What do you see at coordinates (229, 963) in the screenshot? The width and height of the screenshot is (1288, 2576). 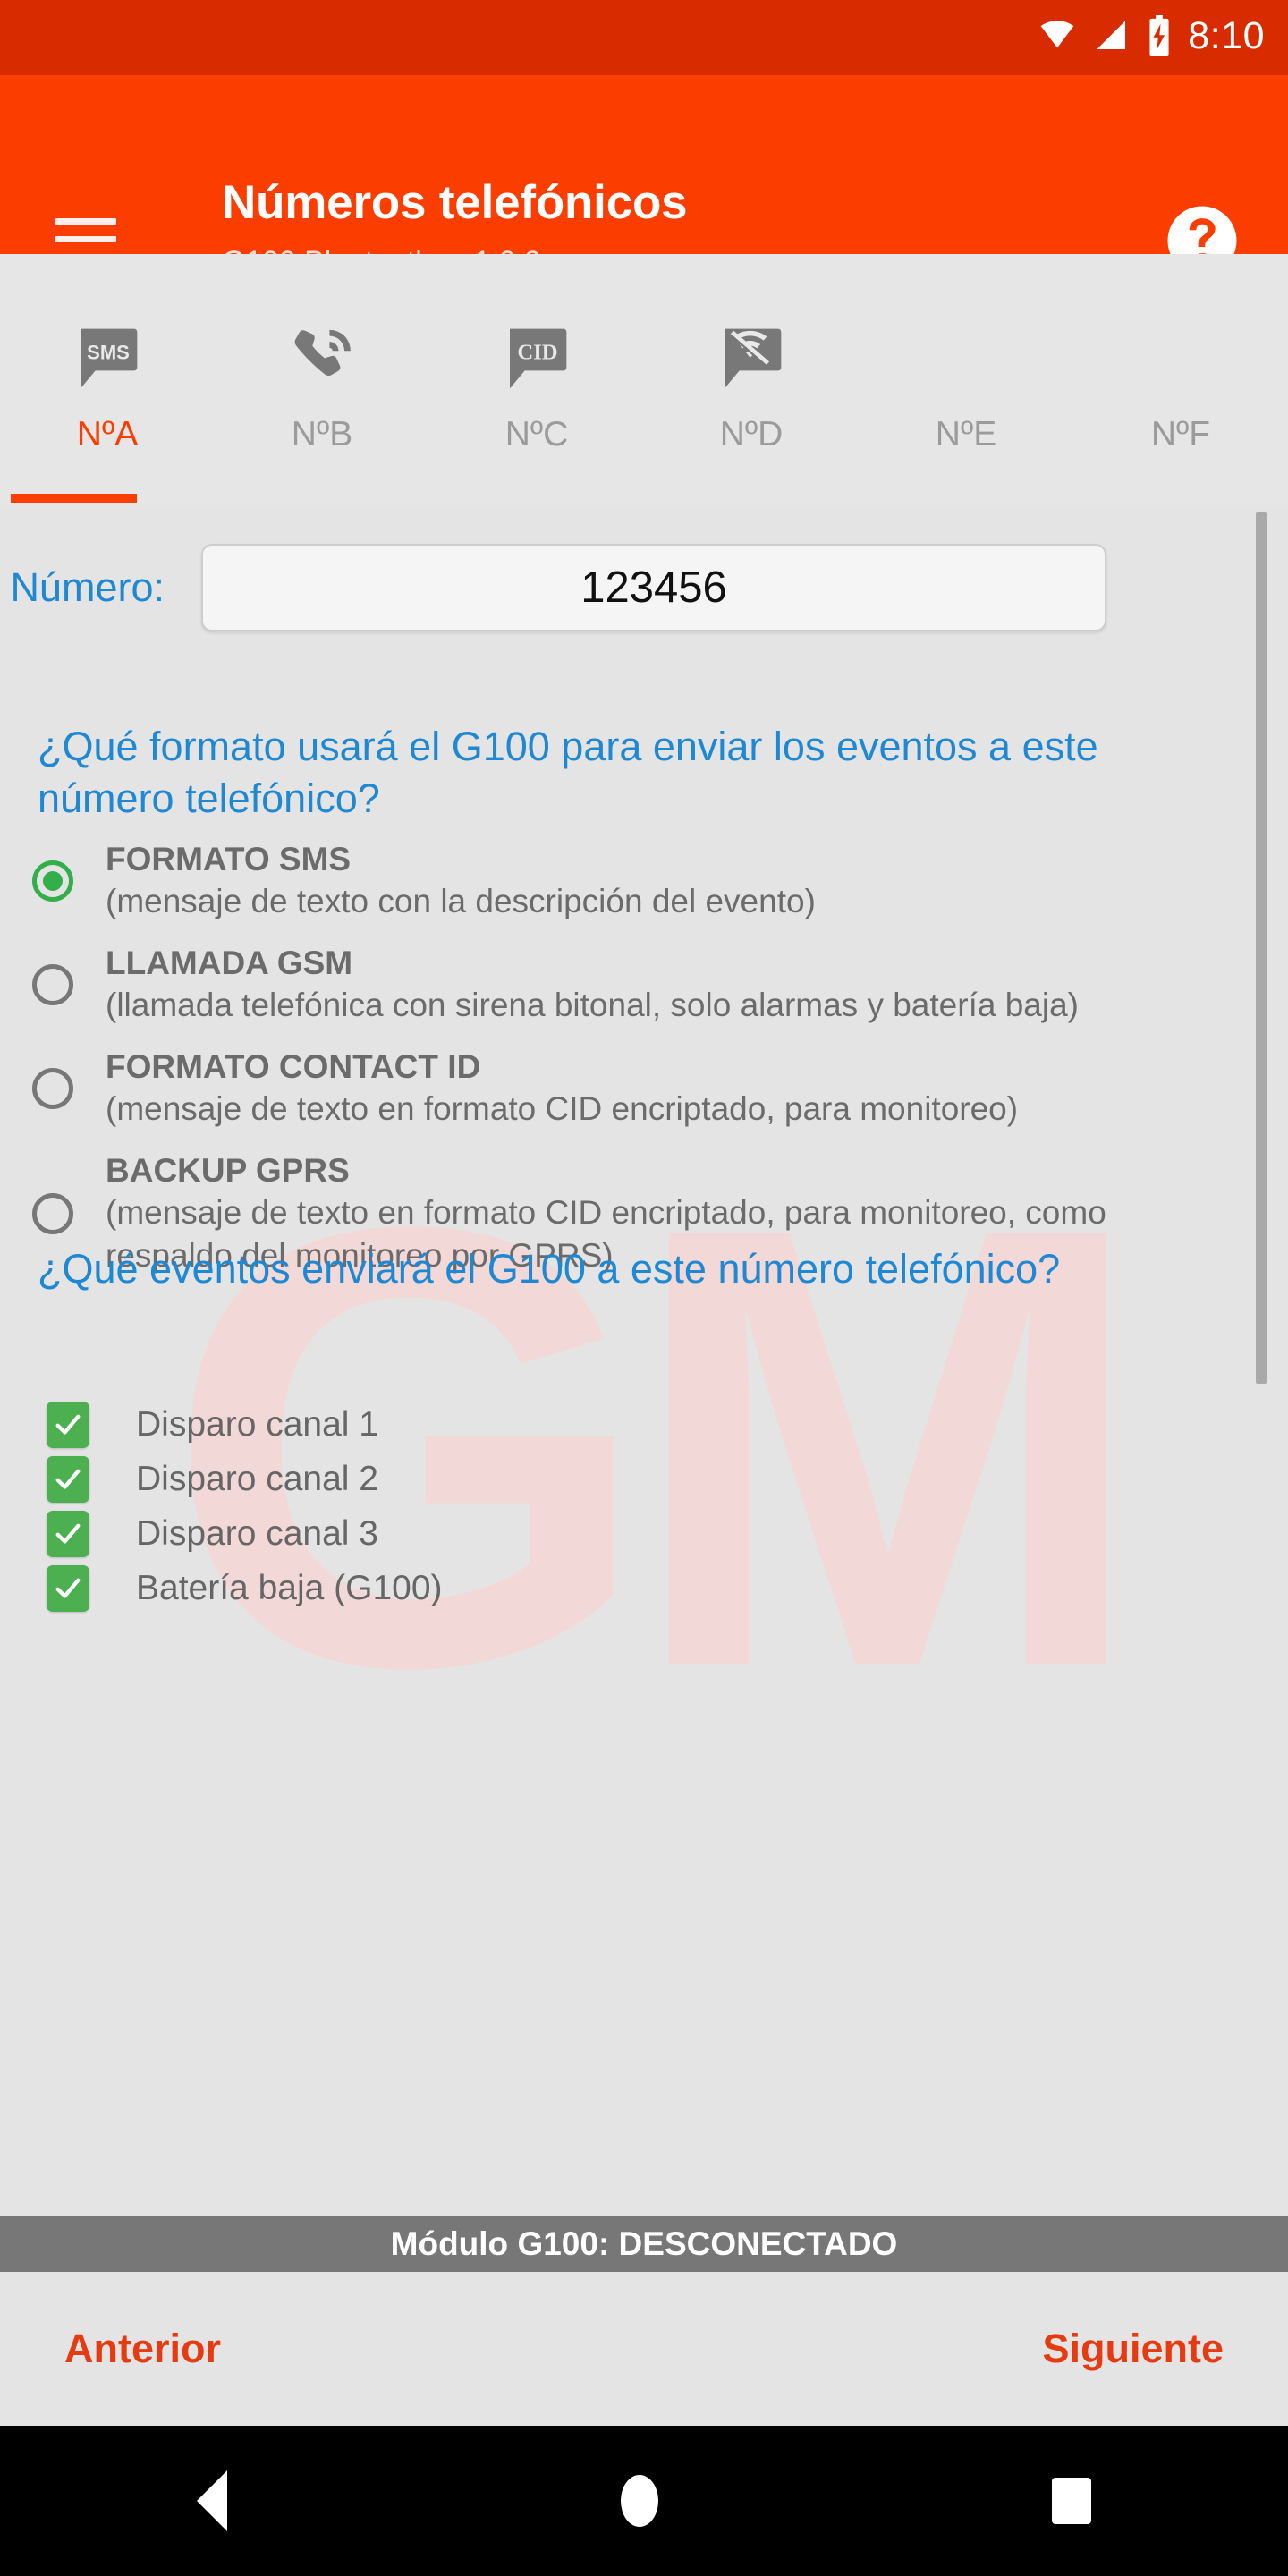 I see `radio-title: LLAMADA GSM` at bounding box center [229, 963].